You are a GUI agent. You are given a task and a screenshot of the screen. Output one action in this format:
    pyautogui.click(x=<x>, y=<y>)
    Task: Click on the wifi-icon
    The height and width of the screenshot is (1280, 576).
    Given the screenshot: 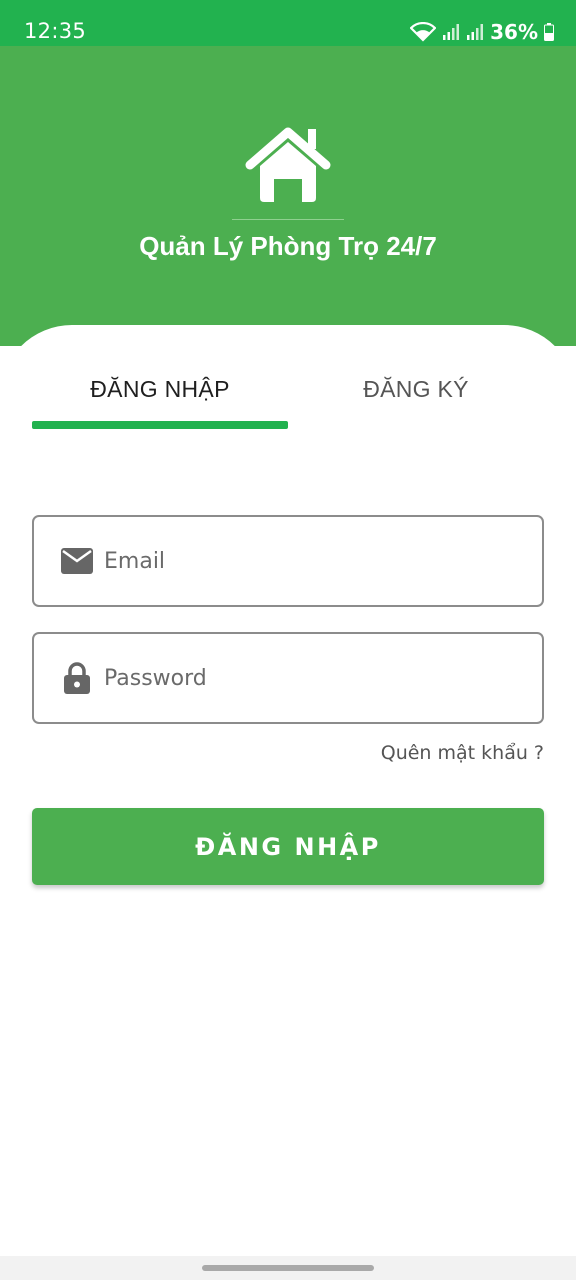 What is the action you would take?
    pyautogui.click(x=423, y=32)
    